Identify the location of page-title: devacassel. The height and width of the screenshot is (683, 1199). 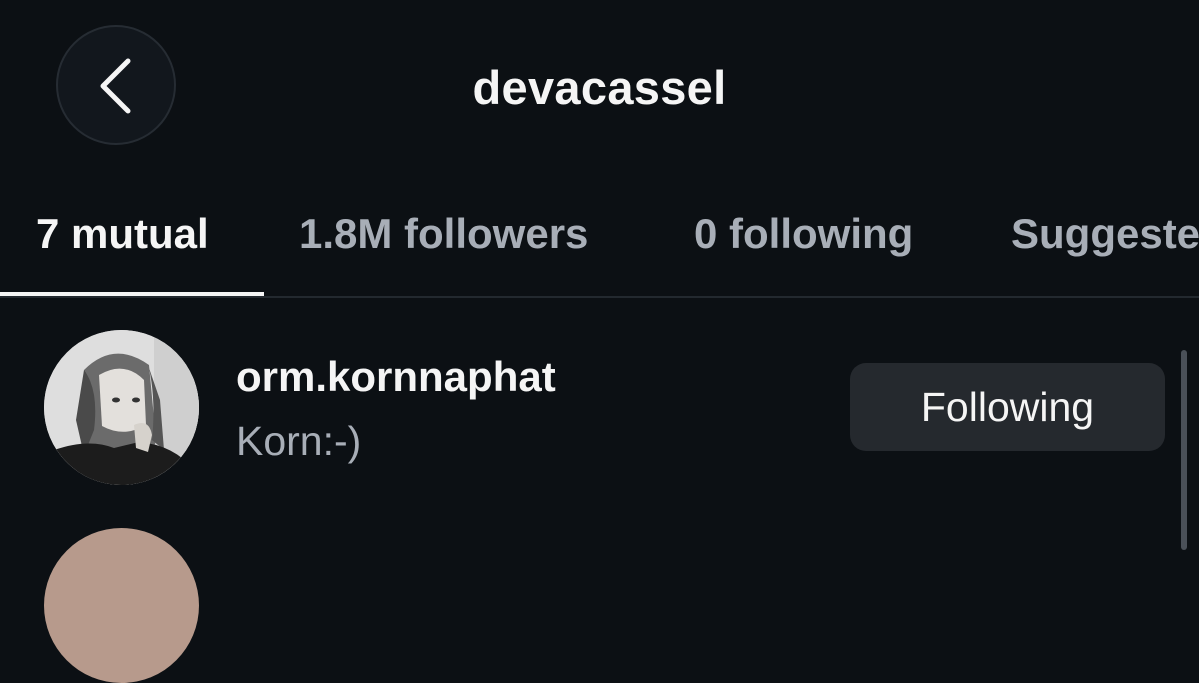
(599, 87).